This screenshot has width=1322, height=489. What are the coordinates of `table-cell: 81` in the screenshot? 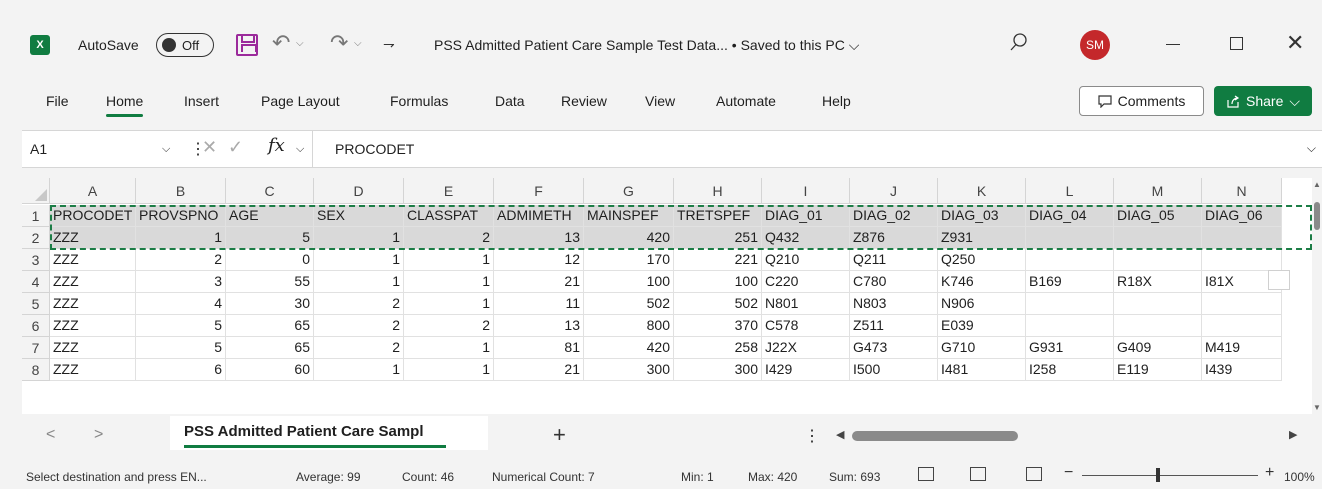 It's located at (539, 348).